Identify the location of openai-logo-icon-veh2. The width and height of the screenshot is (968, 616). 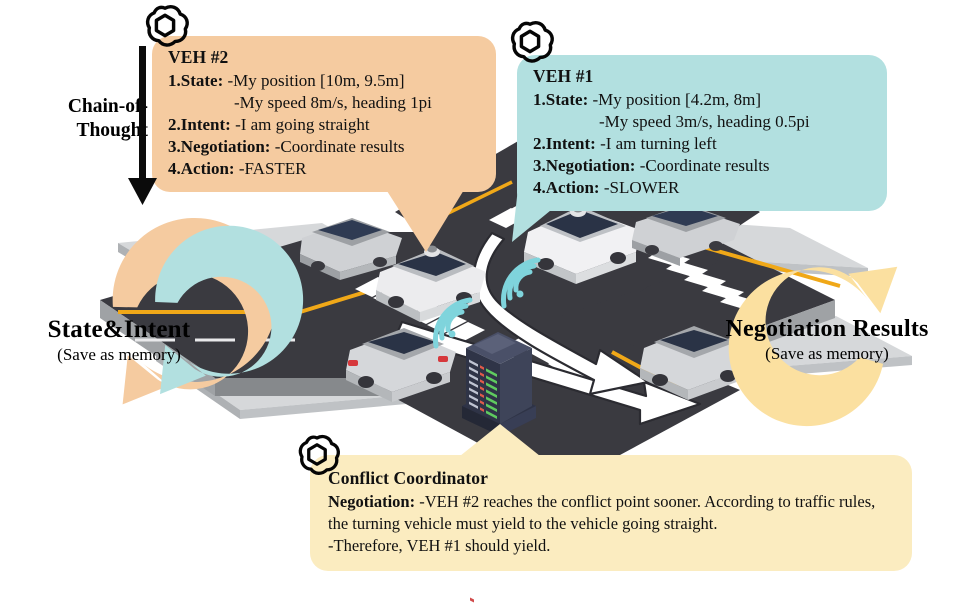
(165, 27).